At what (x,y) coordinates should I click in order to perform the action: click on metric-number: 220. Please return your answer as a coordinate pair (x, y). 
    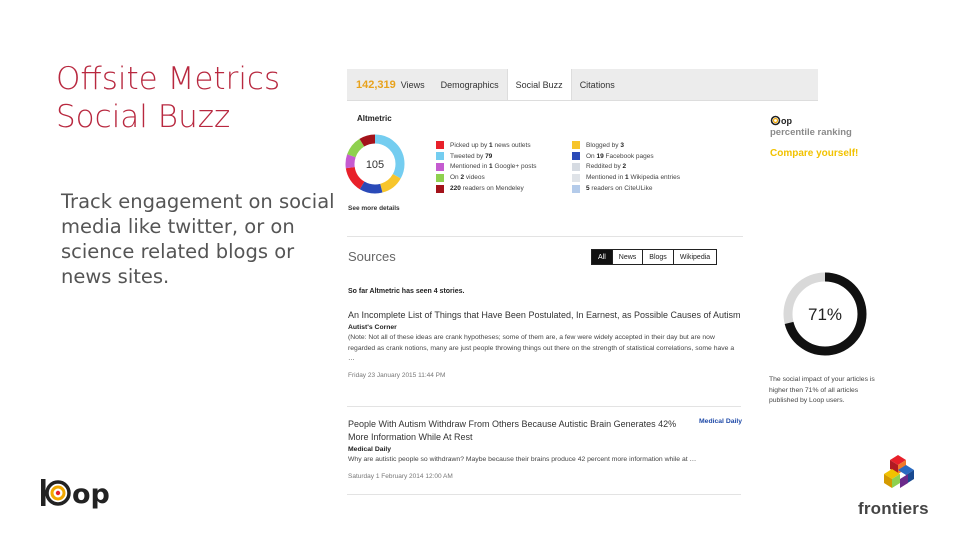
    Looking at the image, I should click on (455, 189).